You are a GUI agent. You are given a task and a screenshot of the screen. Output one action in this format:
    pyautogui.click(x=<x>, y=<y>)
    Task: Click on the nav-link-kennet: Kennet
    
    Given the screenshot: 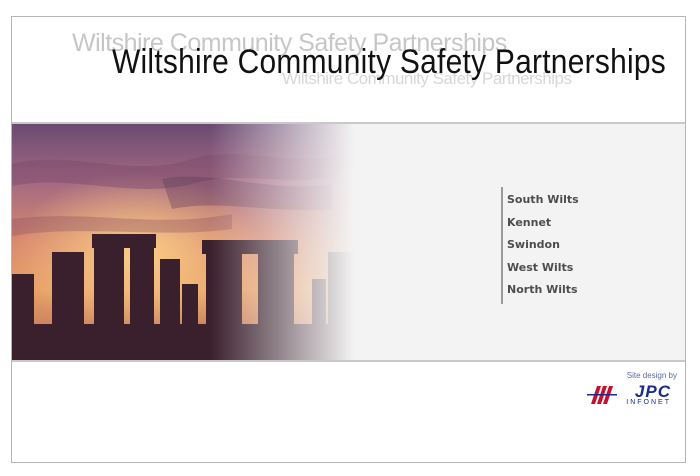 What is the action you would take?
    pyautogui.click(x=543, y=223)
    